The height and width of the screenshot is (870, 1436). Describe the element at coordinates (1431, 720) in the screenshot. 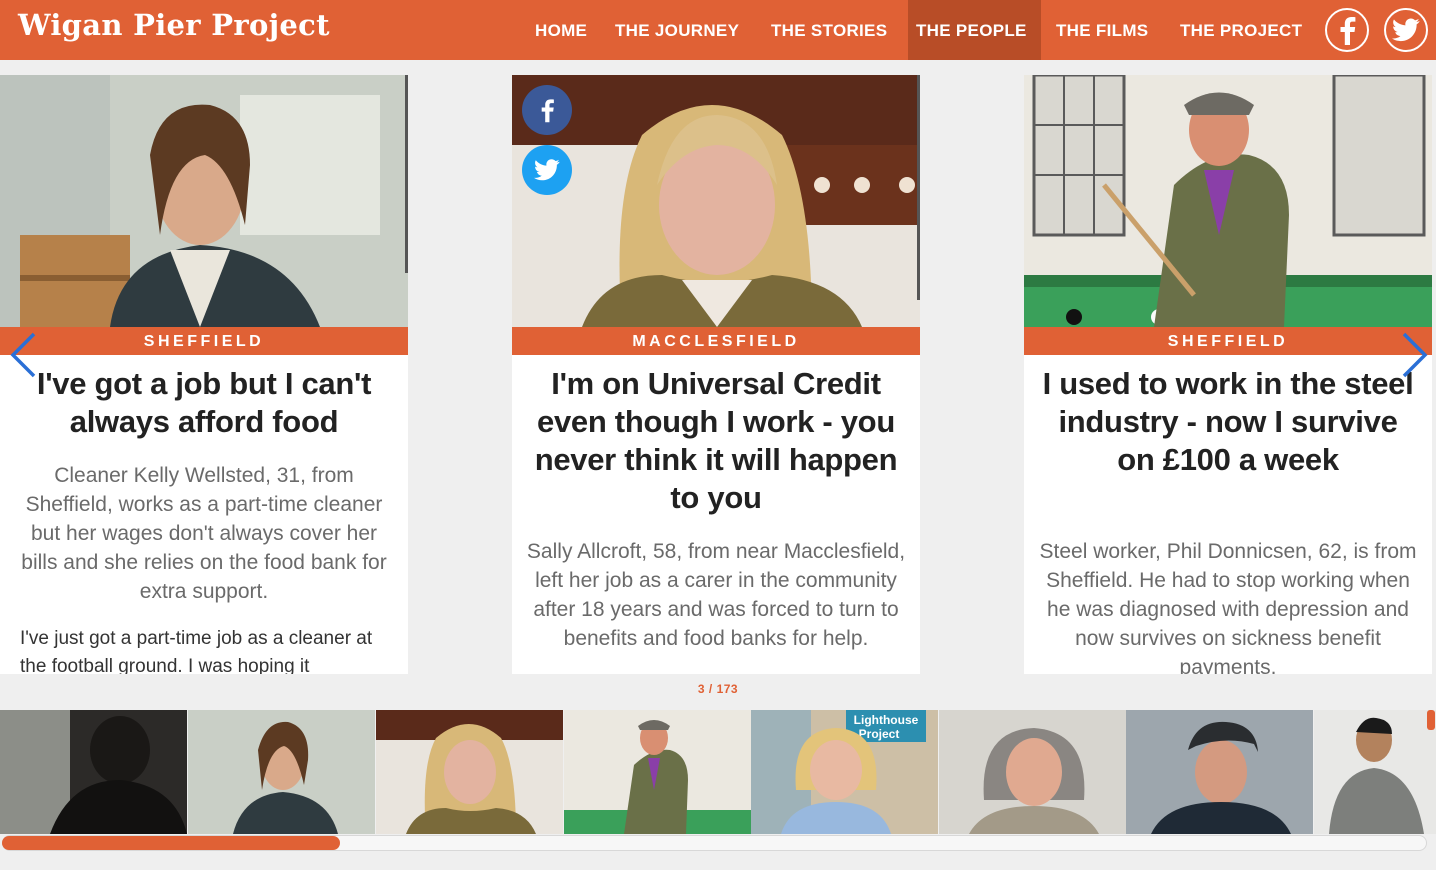

I see `thumbnail-strip-scroll-indicator` at that location.